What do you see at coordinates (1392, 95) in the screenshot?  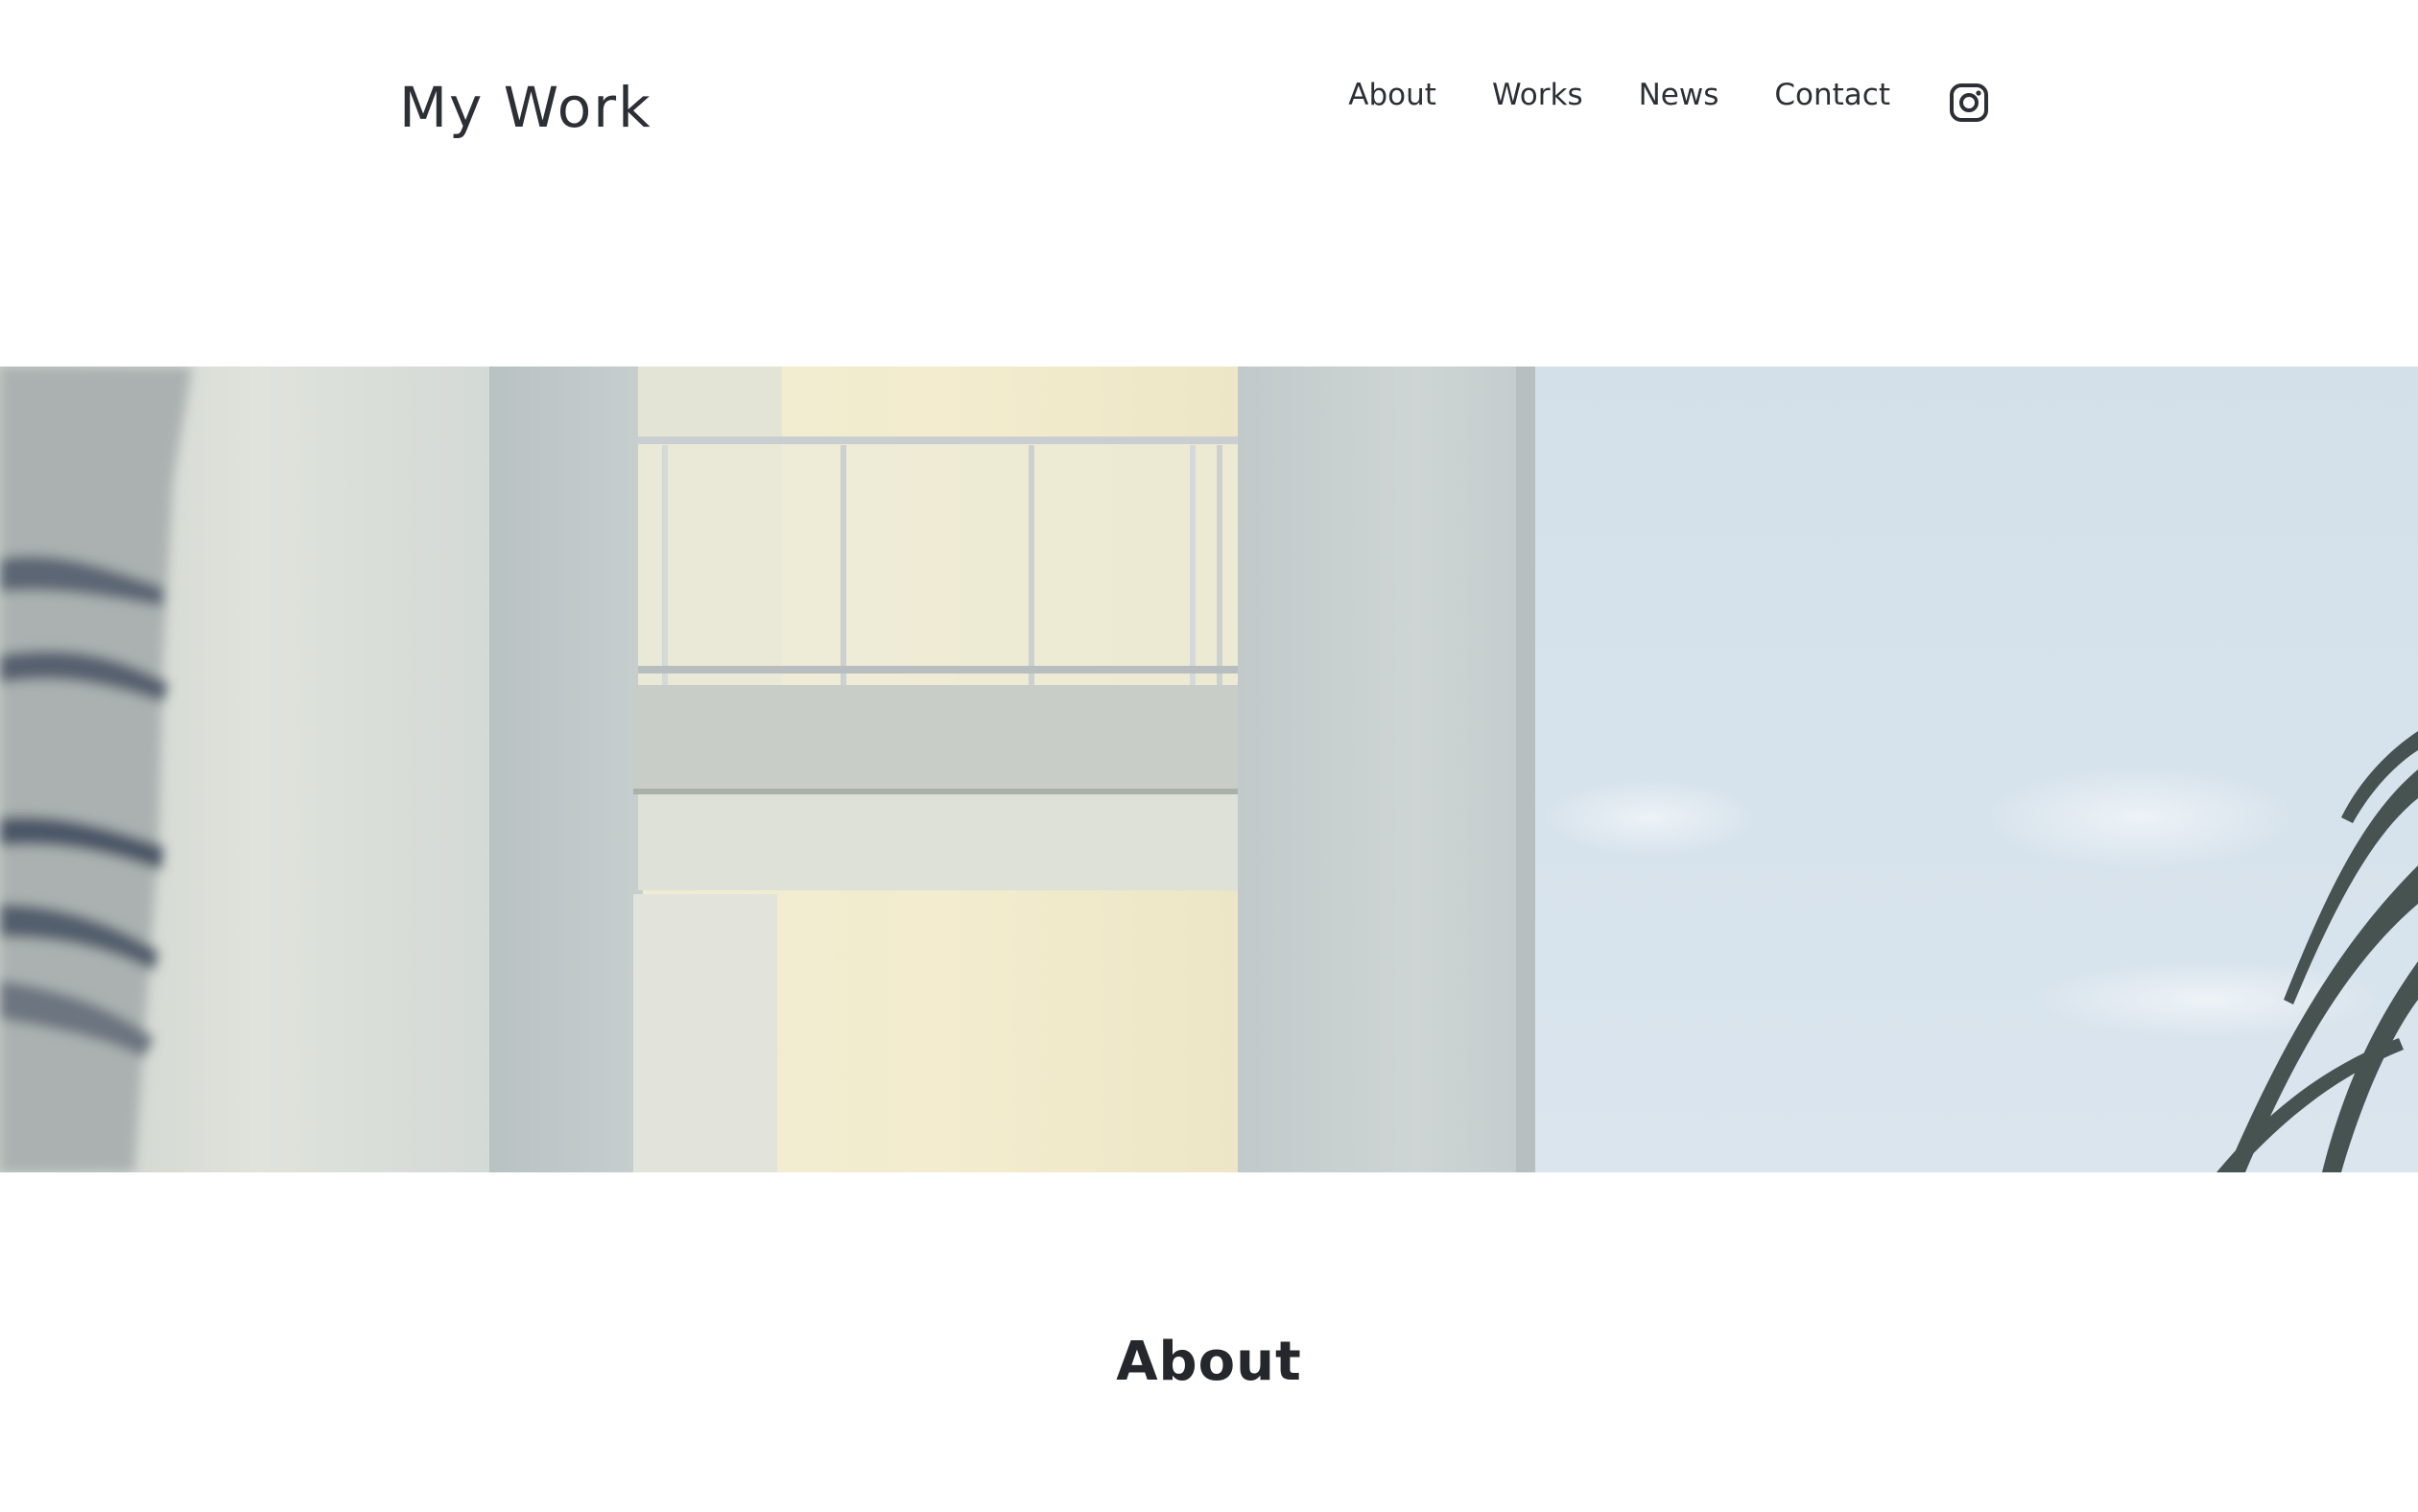 I see `nav-about: About` at bounding box center [1392, 95].